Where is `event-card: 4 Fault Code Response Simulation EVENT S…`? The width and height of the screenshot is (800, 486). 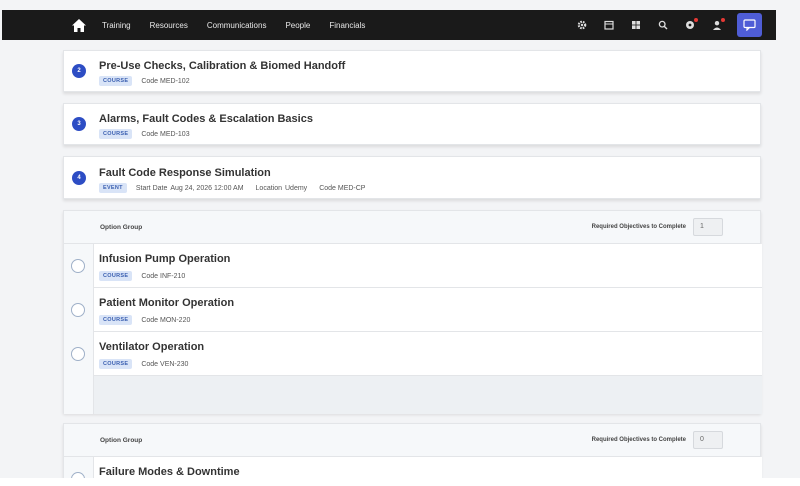 event-card: 4 Fault Code Response Simulation EVENT S… is located at coordinates (412, 177).